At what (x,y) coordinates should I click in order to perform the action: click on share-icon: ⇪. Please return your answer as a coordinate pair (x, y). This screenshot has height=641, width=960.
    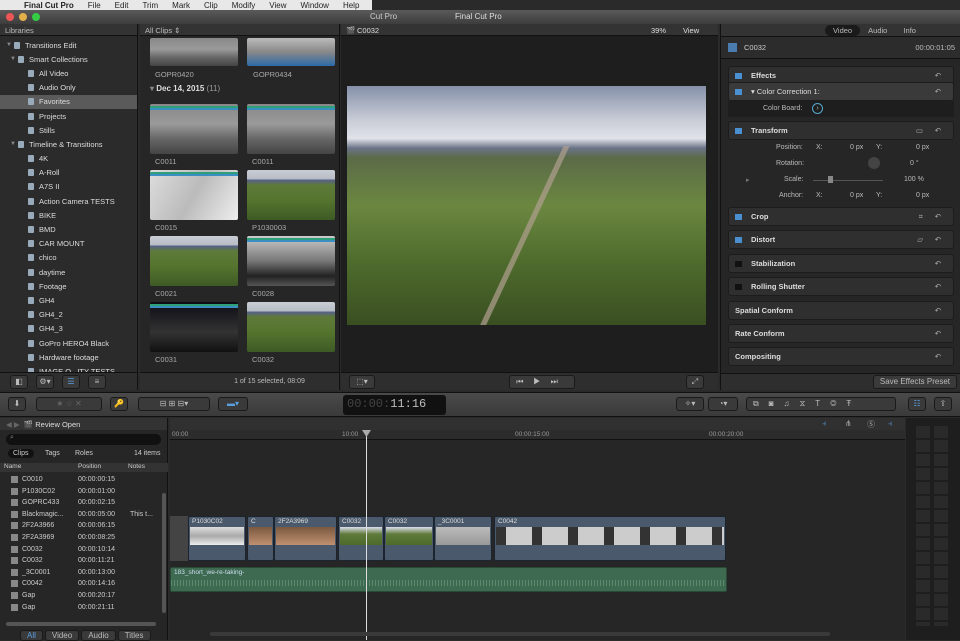
    Looking at the image, I should click on (943, 404).